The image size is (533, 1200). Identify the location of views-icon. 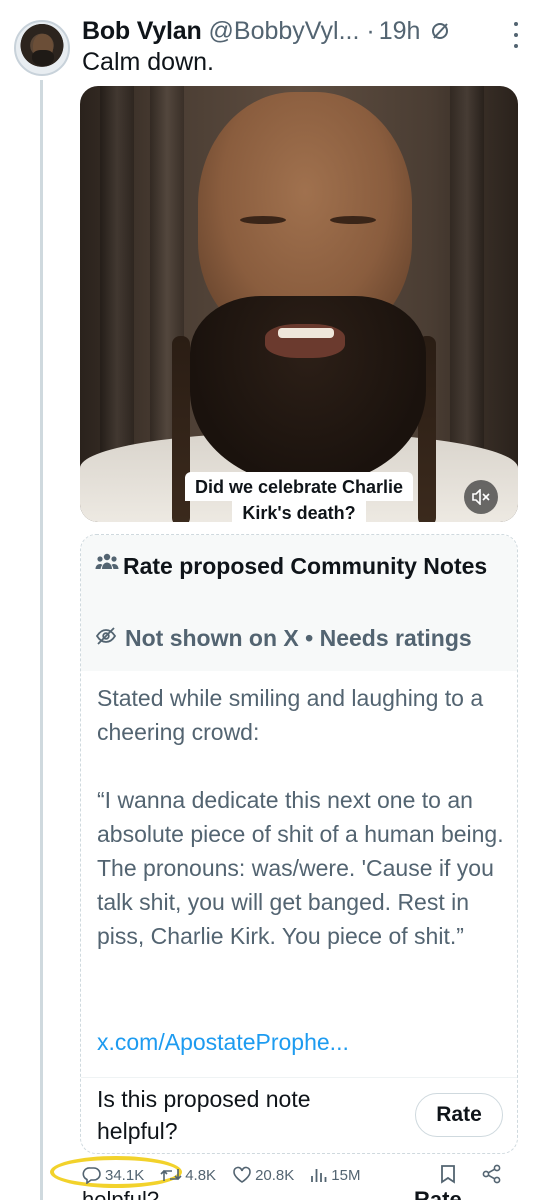
(319, 1175).